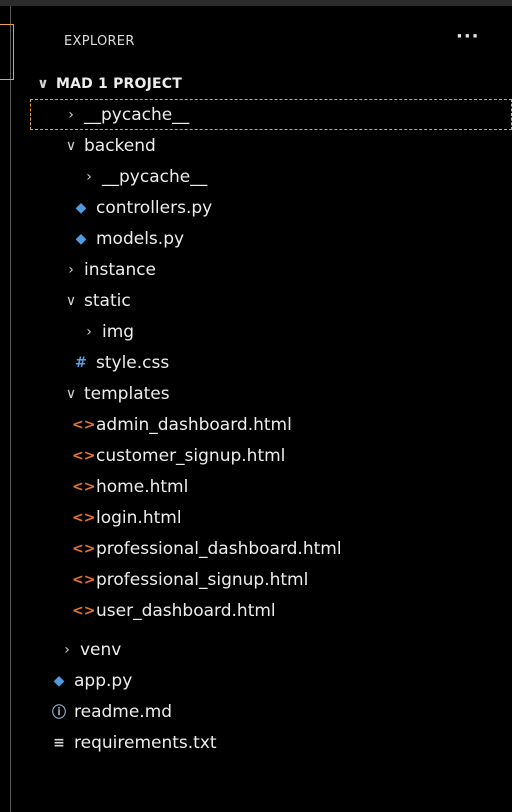 Image resolution: width=512 pixels, height=812 pixels. Describe the element at coordinates (120, 269) in the screenshot. I see `tree-item-label: instance` at that location.